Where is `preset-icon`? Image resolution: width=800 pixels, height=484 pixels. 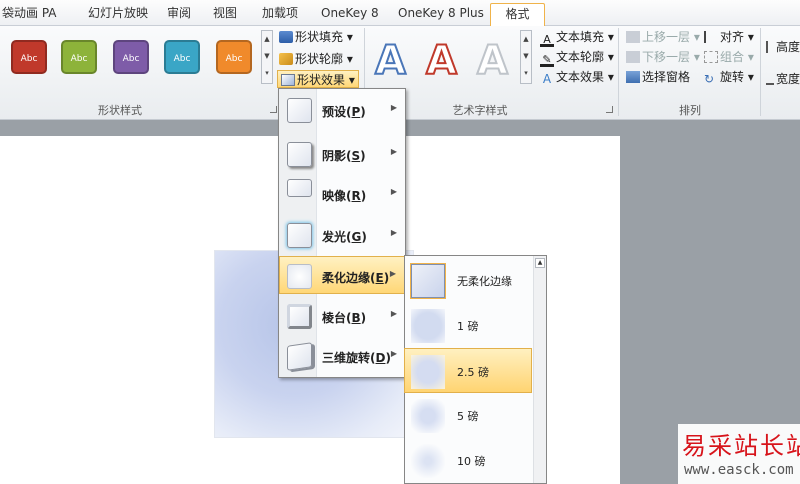
preset-icon is located at coordinates (299, 110).